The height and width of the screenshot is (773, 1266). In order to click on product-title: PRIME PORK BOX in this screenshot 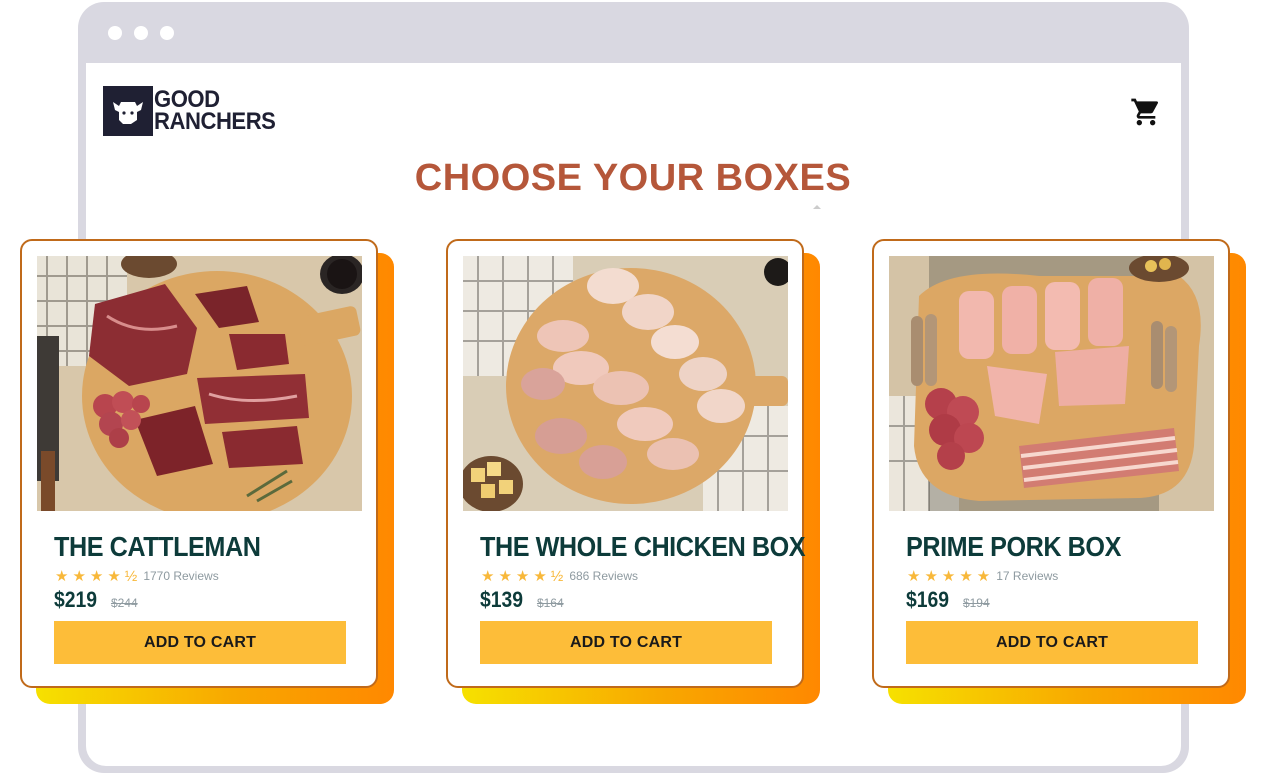, I will do `click(1045, 547)`.